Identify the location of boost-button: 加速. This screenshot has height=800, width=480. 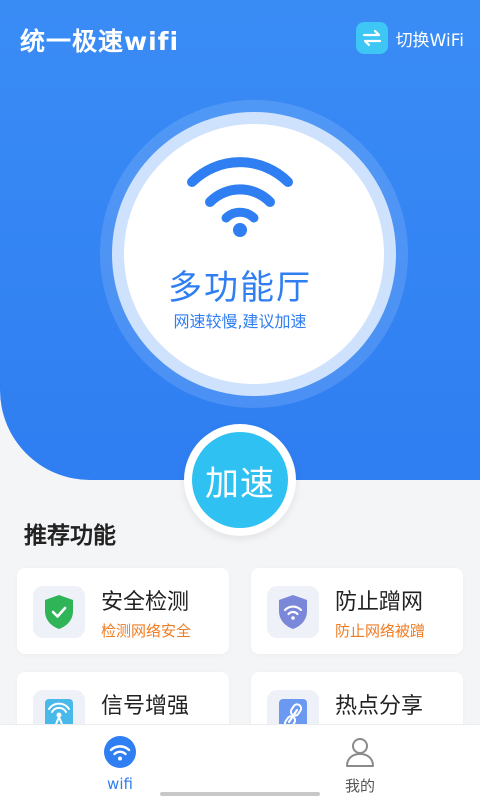
(240, 480).